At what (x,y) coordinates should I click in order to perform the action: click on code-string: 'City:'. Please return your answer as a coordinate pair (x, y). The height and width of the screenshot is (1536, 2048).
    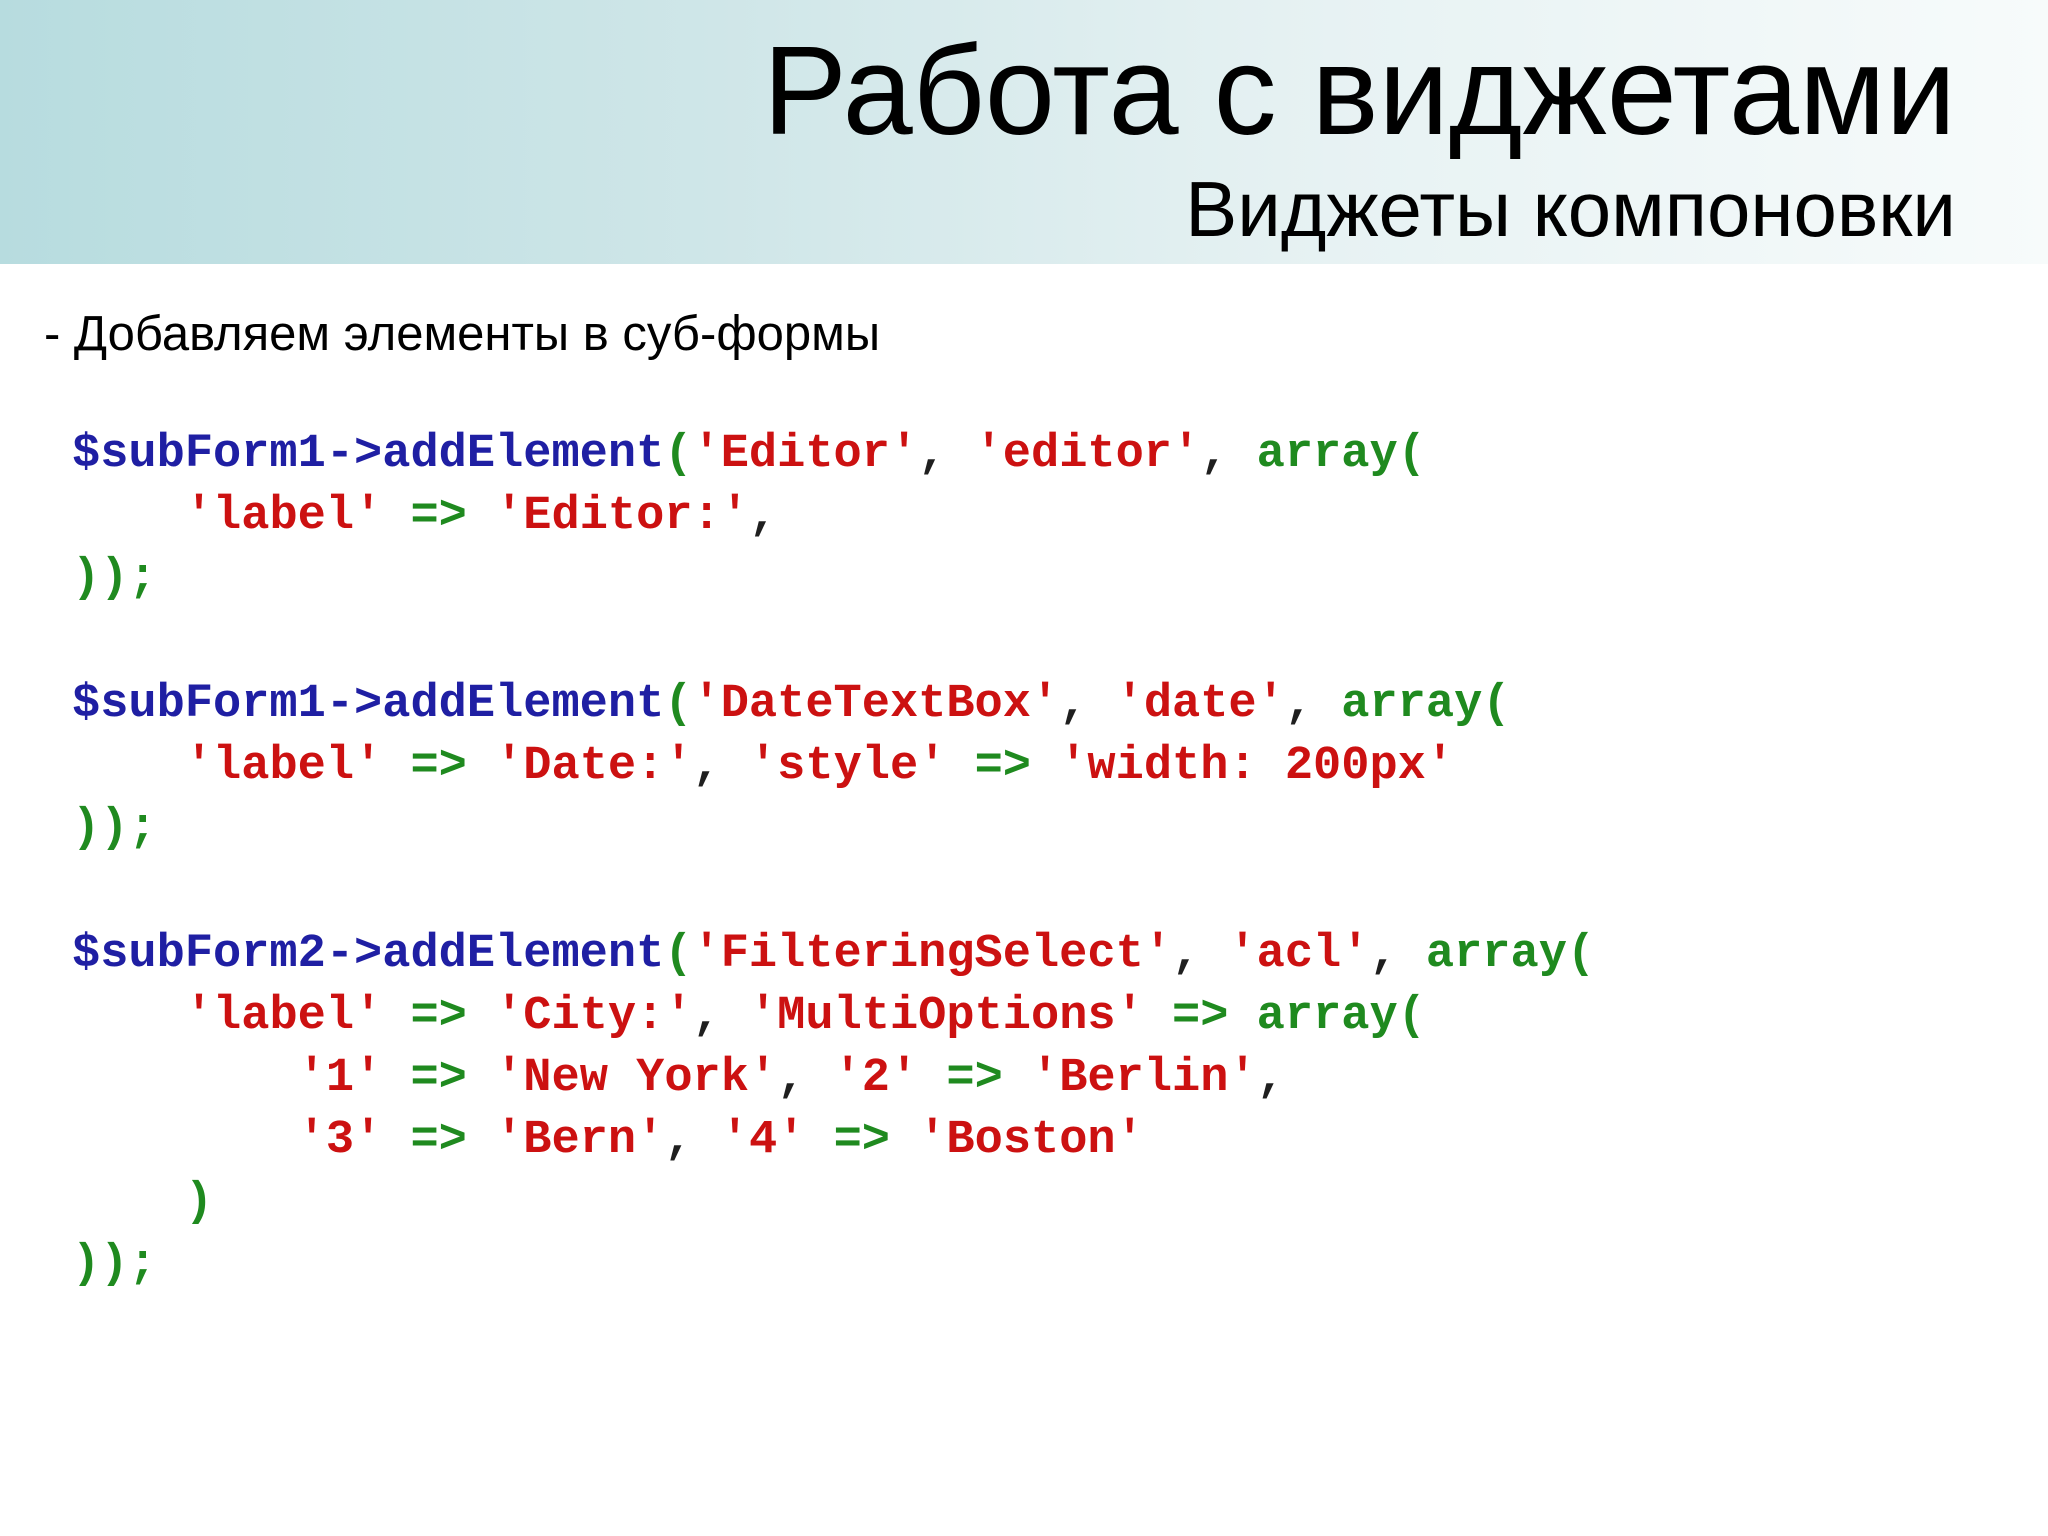
    Looking at the image, I should click on (594, 1016).